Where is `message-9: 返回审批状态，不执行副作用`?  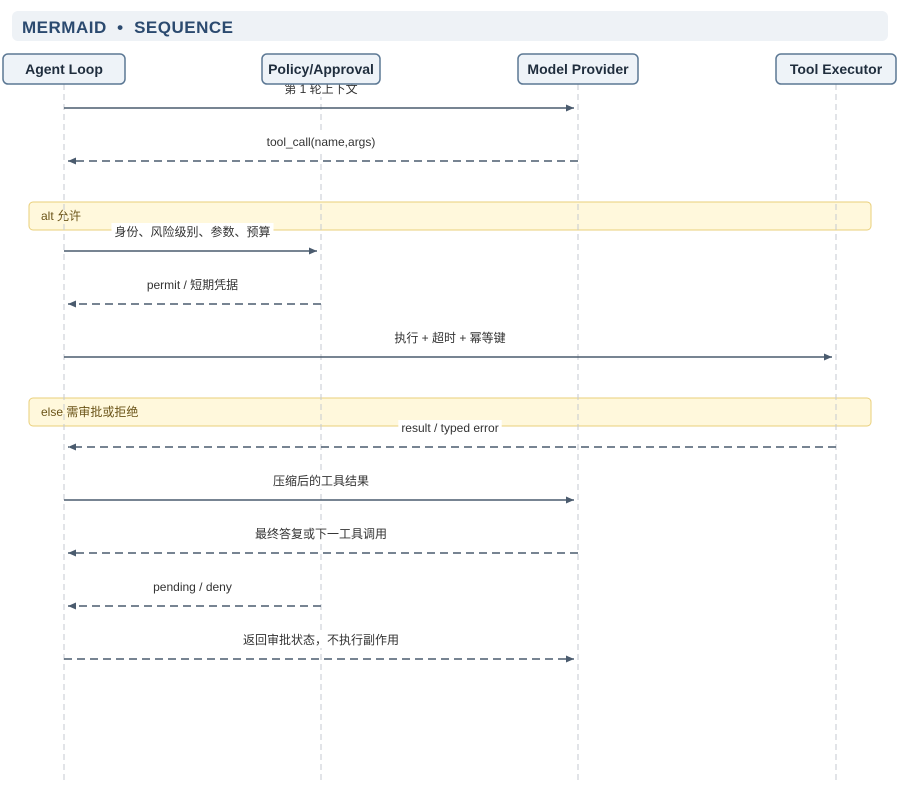 message-9: 返回审批状态，不执行副作用 is located at coordinates (319, 647).